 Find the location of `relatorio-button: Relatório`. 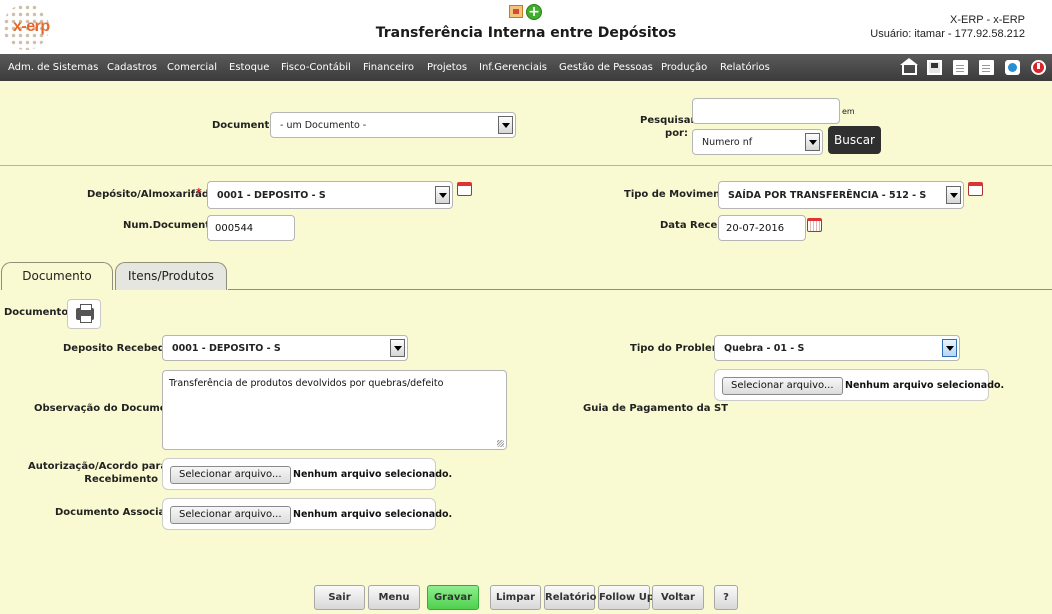

relatorio-button: Relatório is located at coordinates (570, 597).